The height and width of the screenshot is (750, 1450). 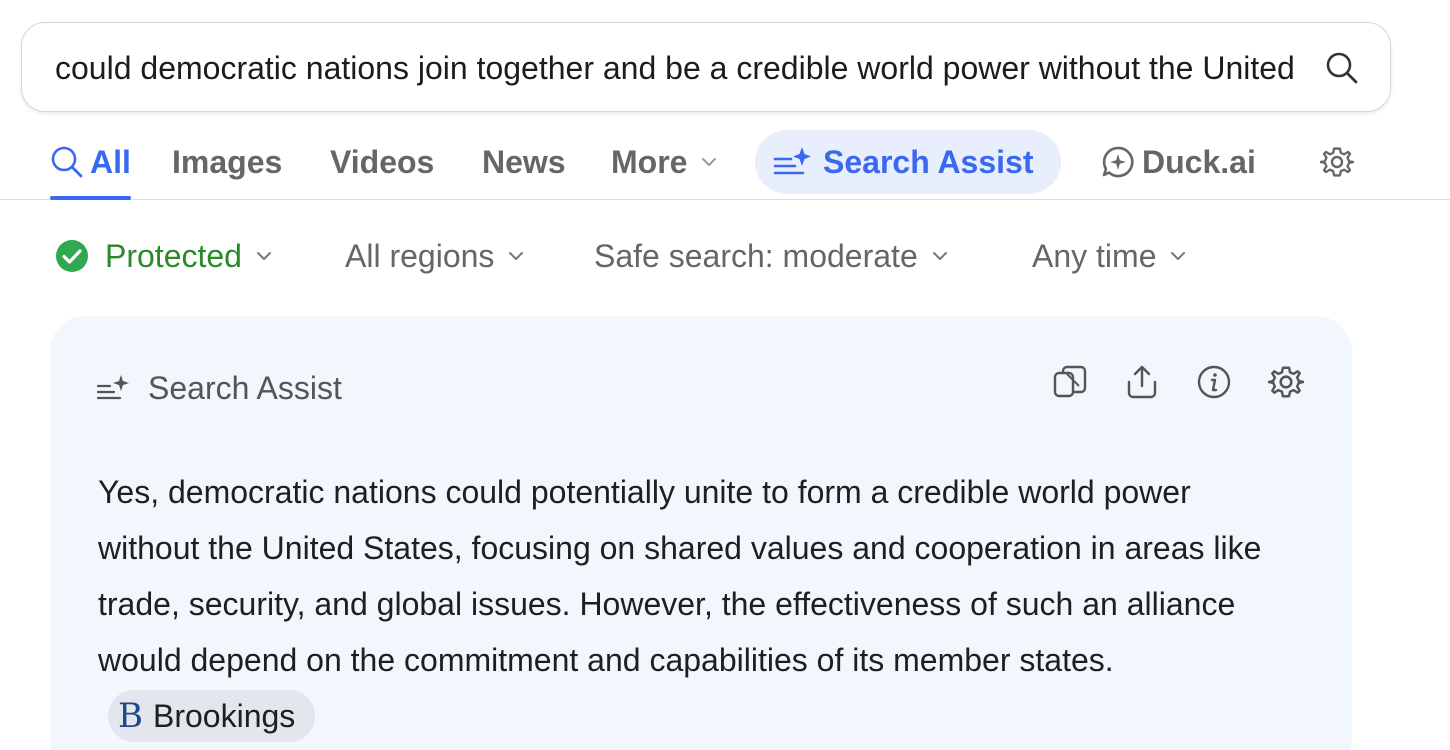 I want to click on card-title: Search Assist, so click(x=245, y=387).